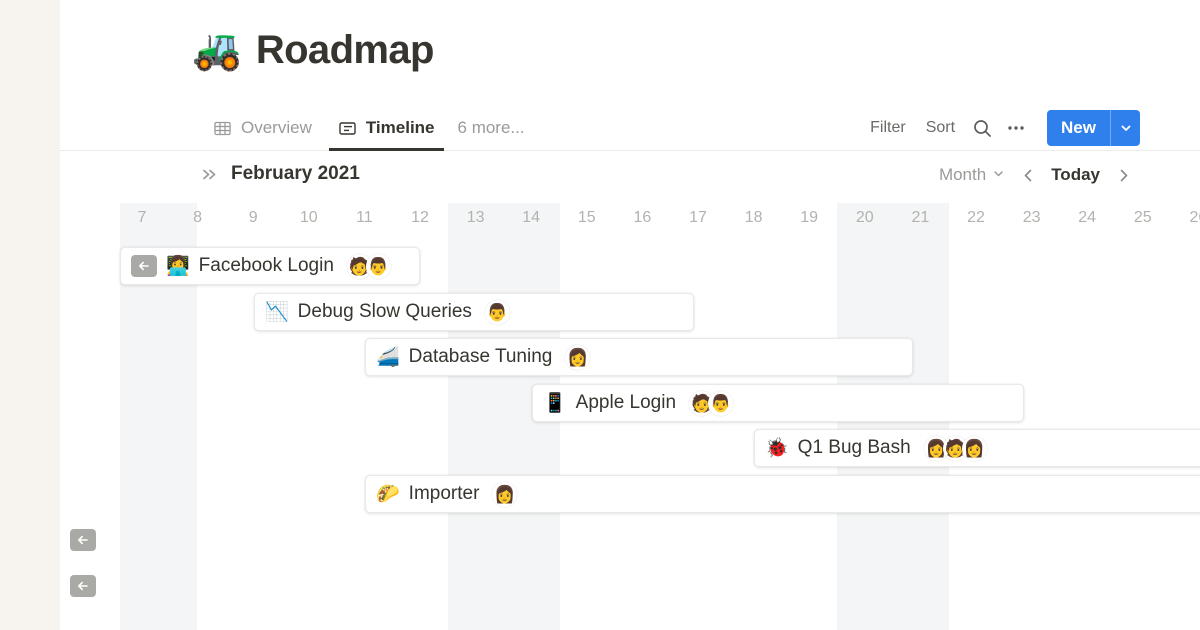  I want to click on ellipsis-icon, so click(1016, 128).